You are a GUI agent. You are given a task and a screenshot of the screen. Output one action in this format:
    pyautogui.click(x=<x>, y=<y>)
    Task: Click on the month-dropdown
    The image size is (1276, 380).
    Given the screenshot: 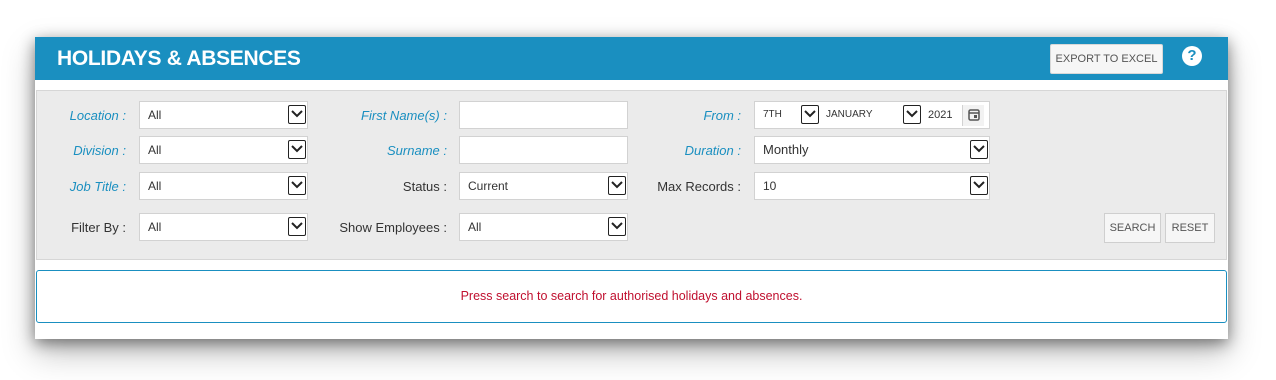 What is the action you would take?
    pyautogui.click(x=912, y=114)
    